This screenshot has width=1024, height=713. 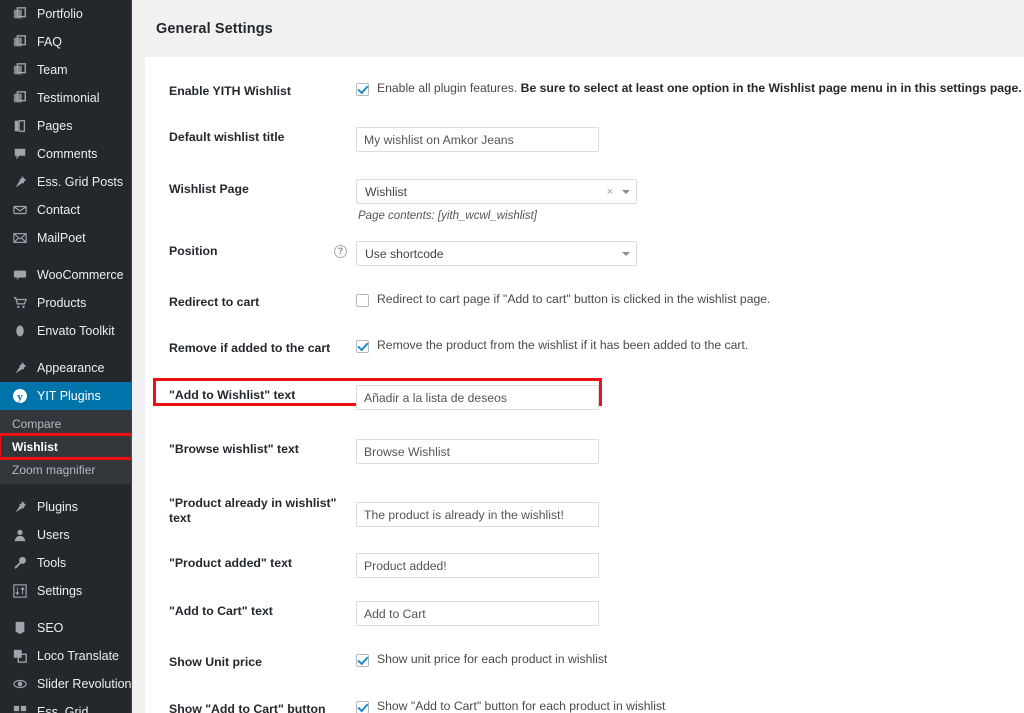 I want to click on submenu-item-wishlist: Wishlist, so click(x=66, y=446).